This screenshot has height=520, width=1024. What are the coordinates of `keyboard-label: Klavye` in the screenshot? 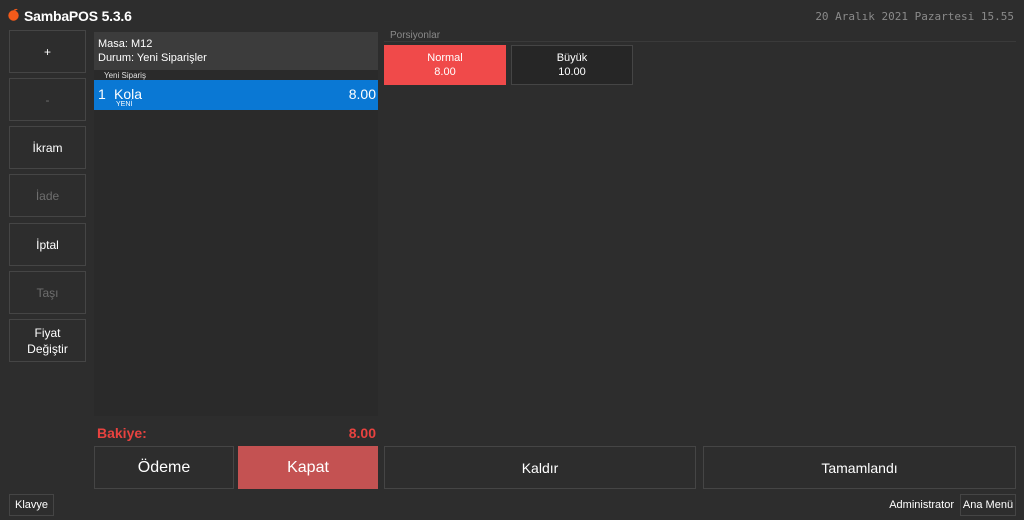 It's located at (31, 505).